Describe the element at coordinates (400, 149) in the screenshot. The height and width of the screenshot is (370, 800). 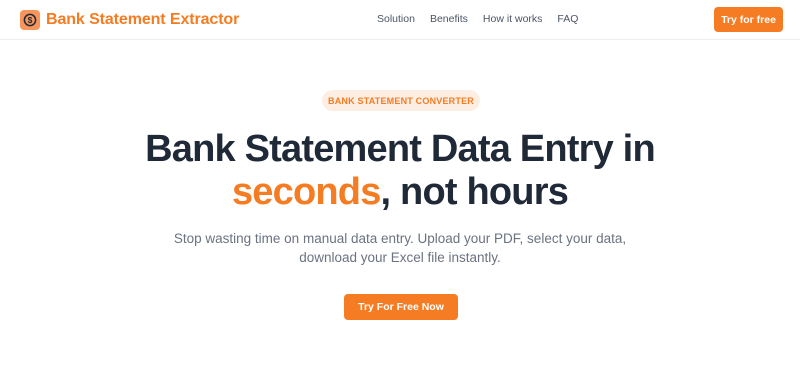
I see `headline-line-1: Bank Statement Data Entry in` at that location.